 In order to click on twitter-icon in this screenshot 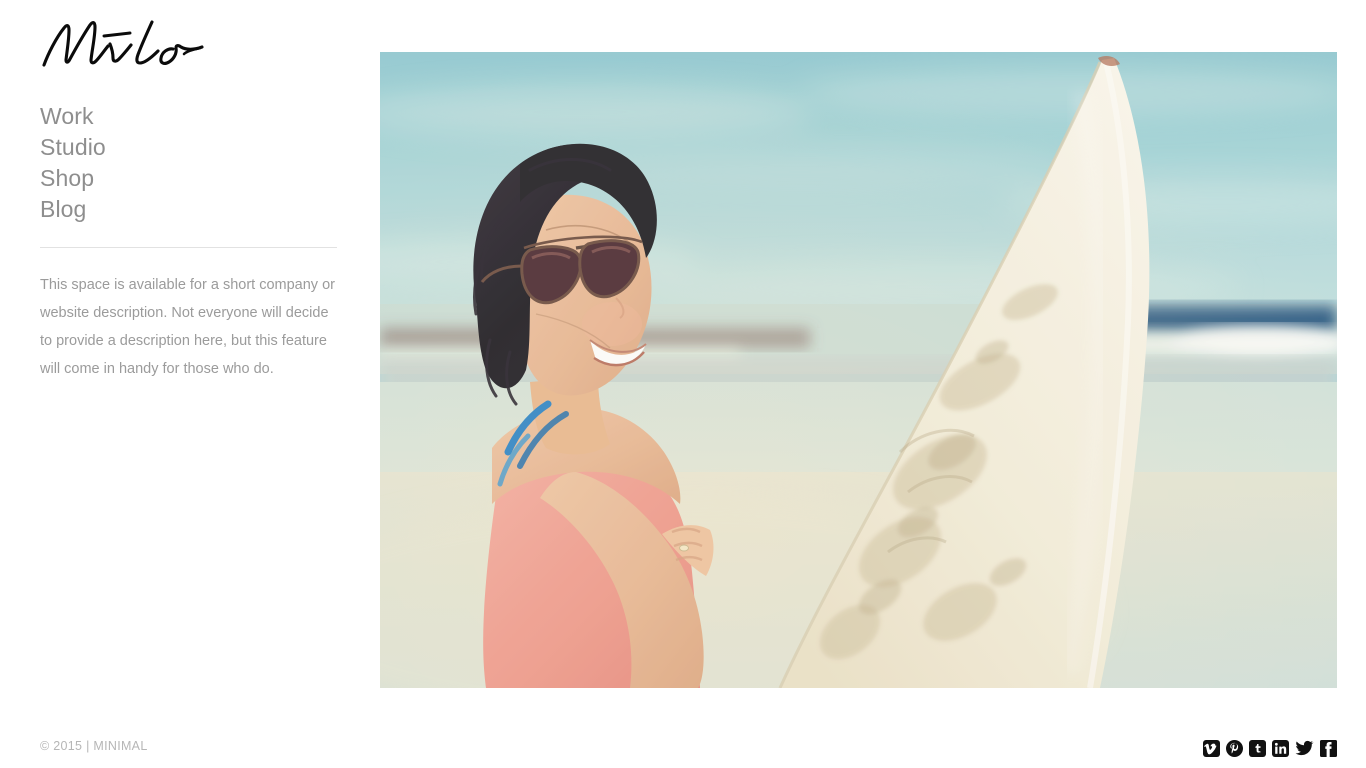, I will do `click(1304, 748)`.